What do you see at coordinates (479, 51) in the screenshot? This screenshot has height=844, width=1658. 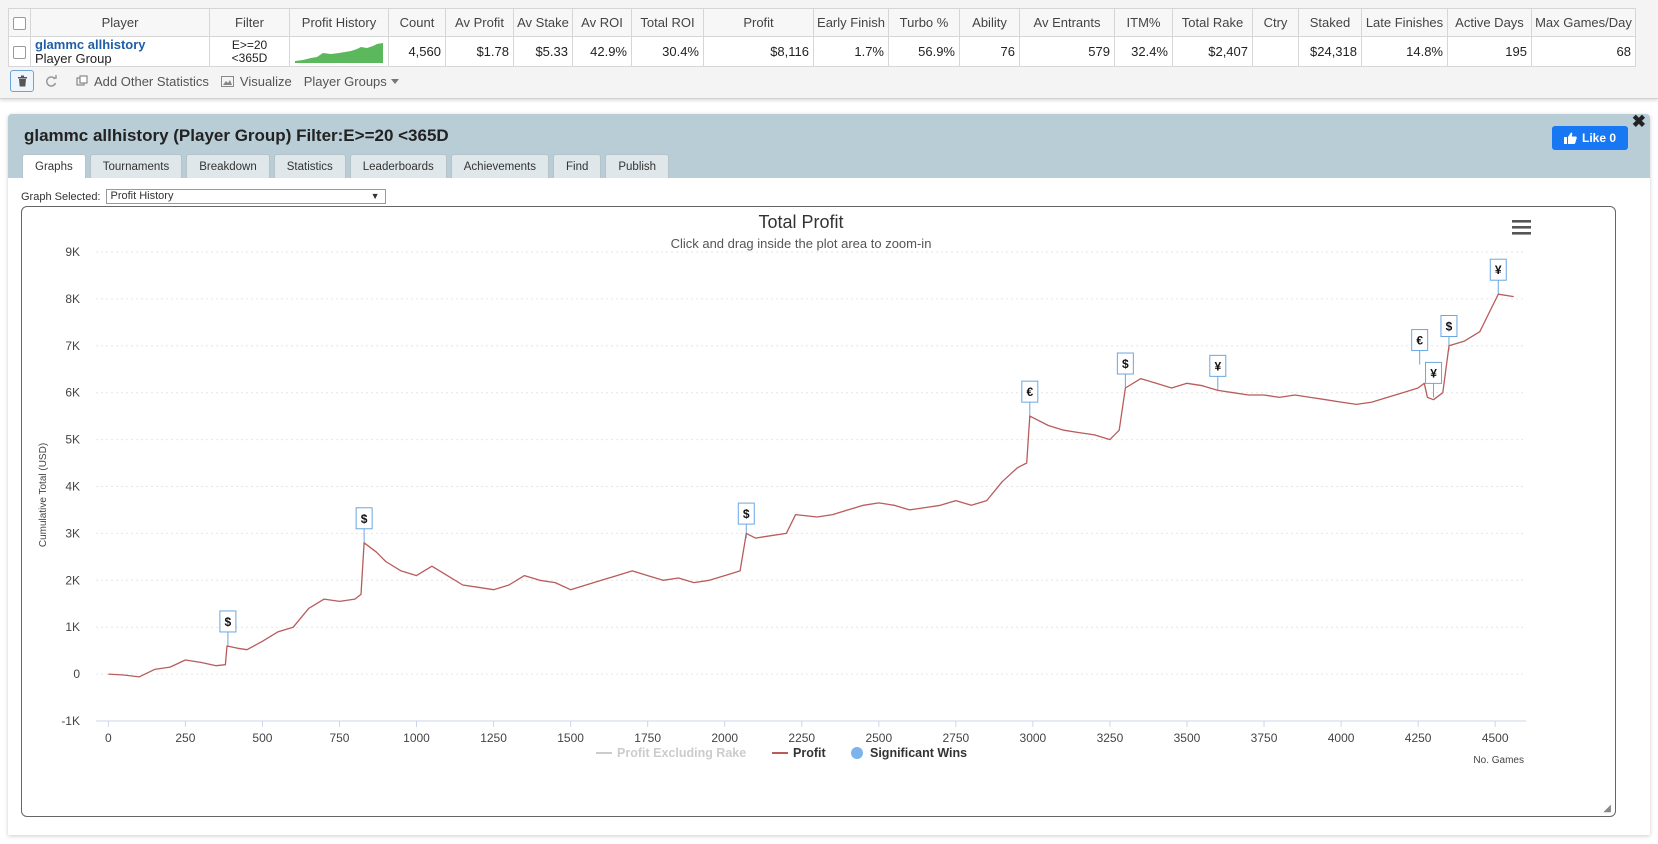 I see `av-profit-cell: $1.78` at bounding box center [479, 51].